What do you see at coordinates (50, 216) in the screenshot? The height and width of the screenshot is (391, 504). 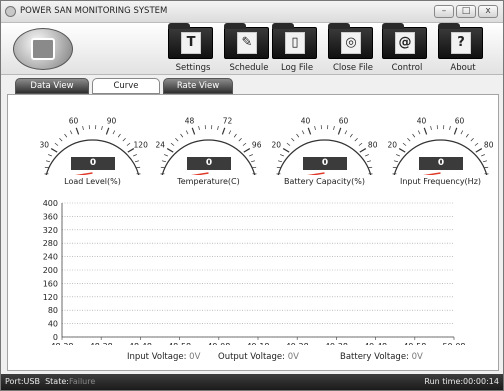 I see `y-tick-label: 360` at bounding box center [50, 216].